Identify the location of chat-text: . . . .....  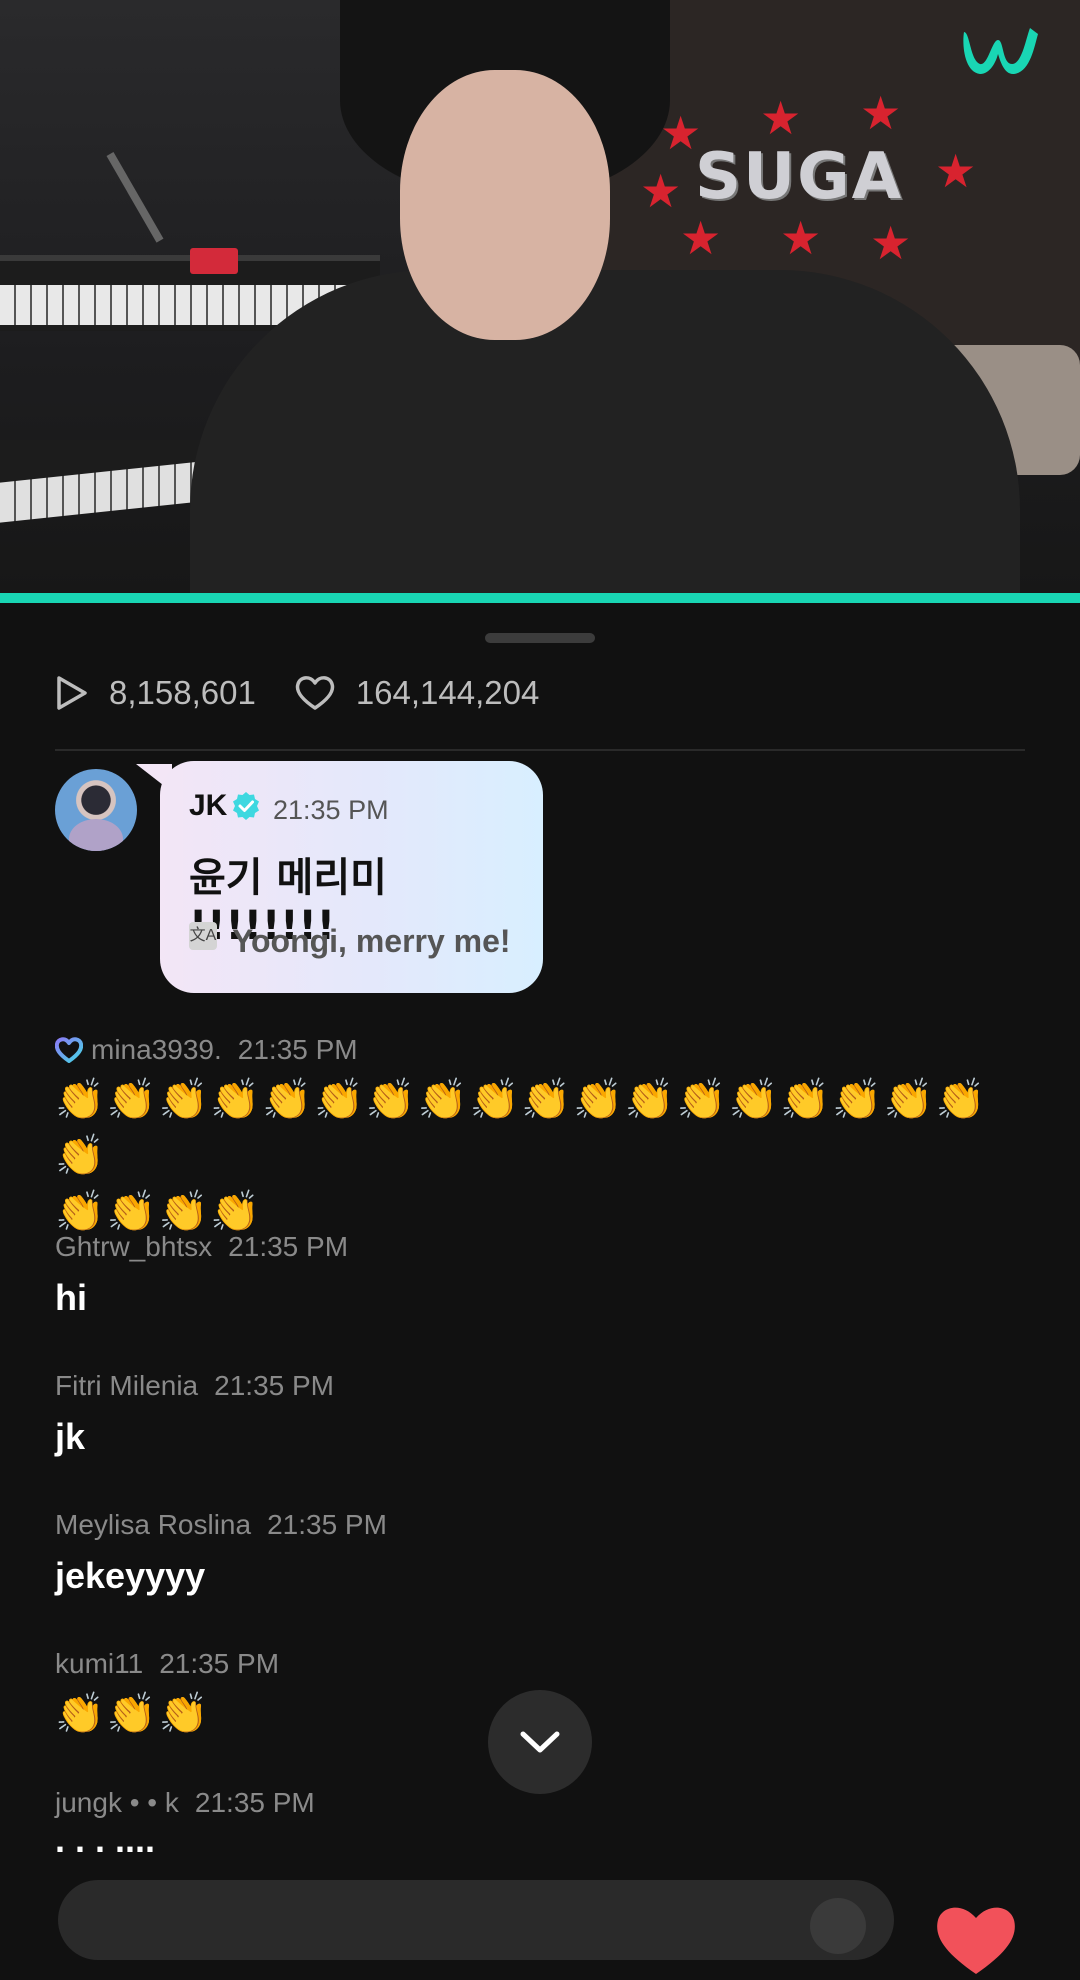
(105, 1839).